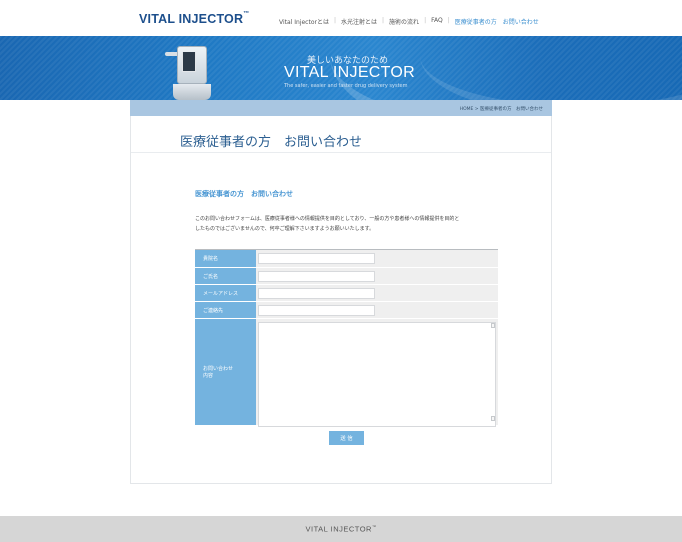  I want to click on site-footer: VITAL INJECTOR™, so click(341, 529).